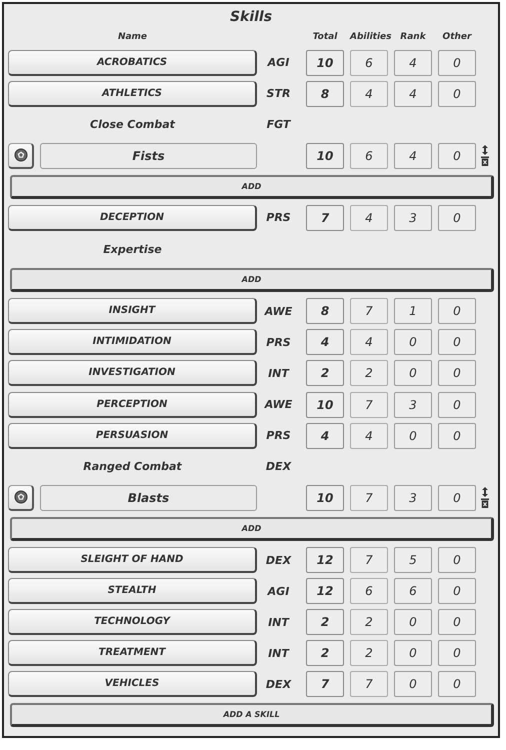 This screenshot has height=750, width=506. Describe the element at coordinates (132, 311) in the screenshot. I see `skill-button: INSIGHT` at that location.